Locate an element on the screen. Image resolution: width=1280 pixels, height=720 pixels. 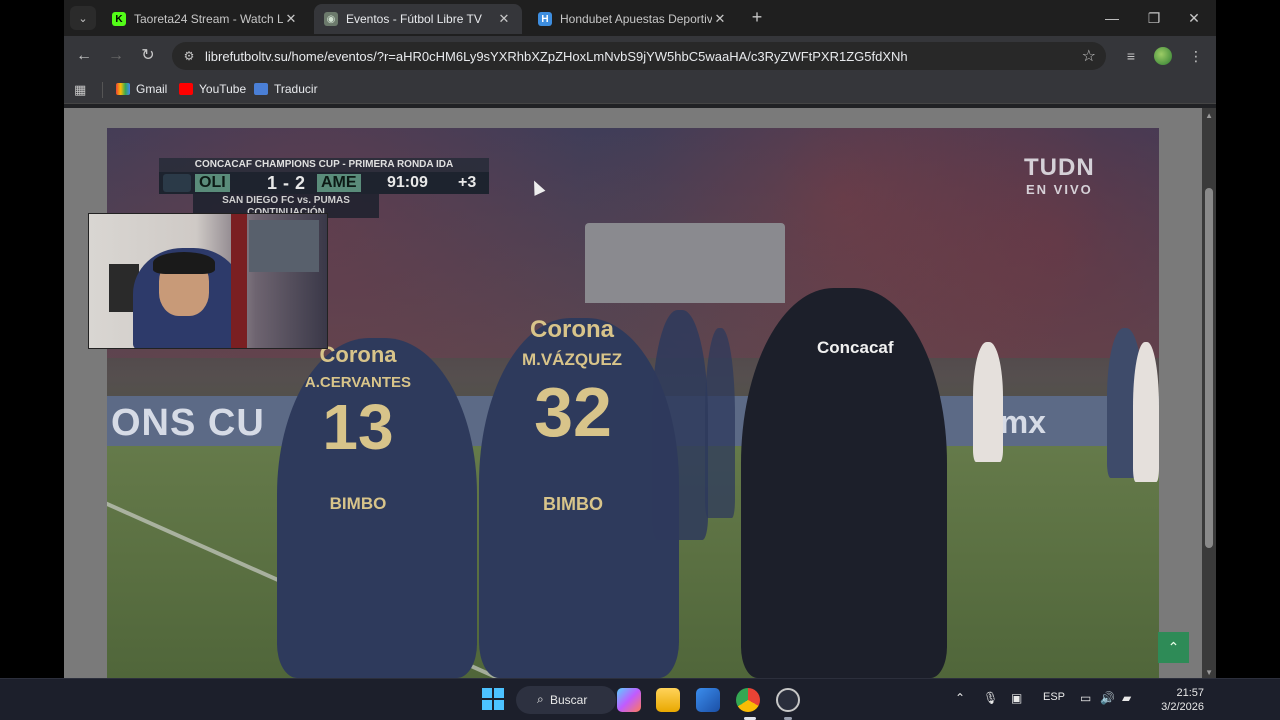
broadcaster-logo: TUDN is located at coordinates (1059, 167).